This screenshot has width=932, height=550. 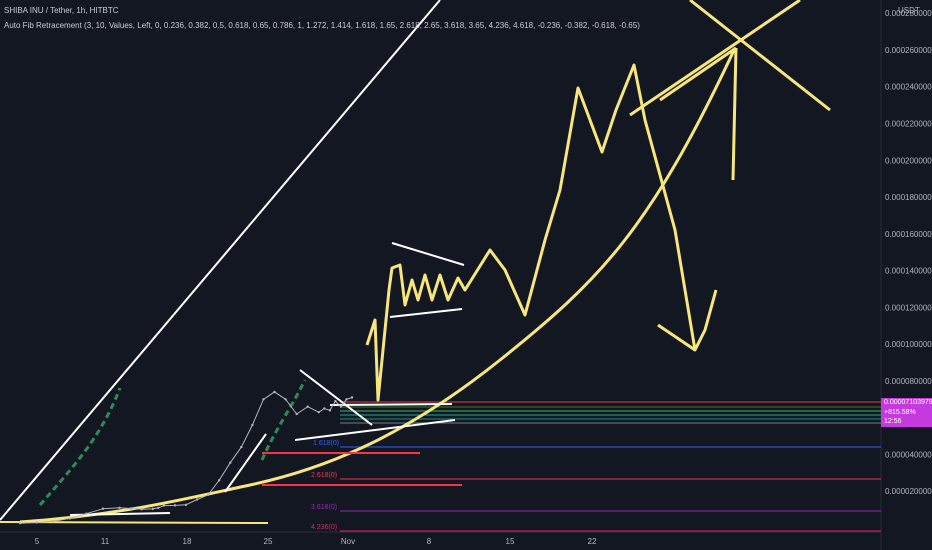 What do you see at coordinates (187, 541) in the screenshot?
I see `x-tick-label: 18` at bounding box center [187, 541].